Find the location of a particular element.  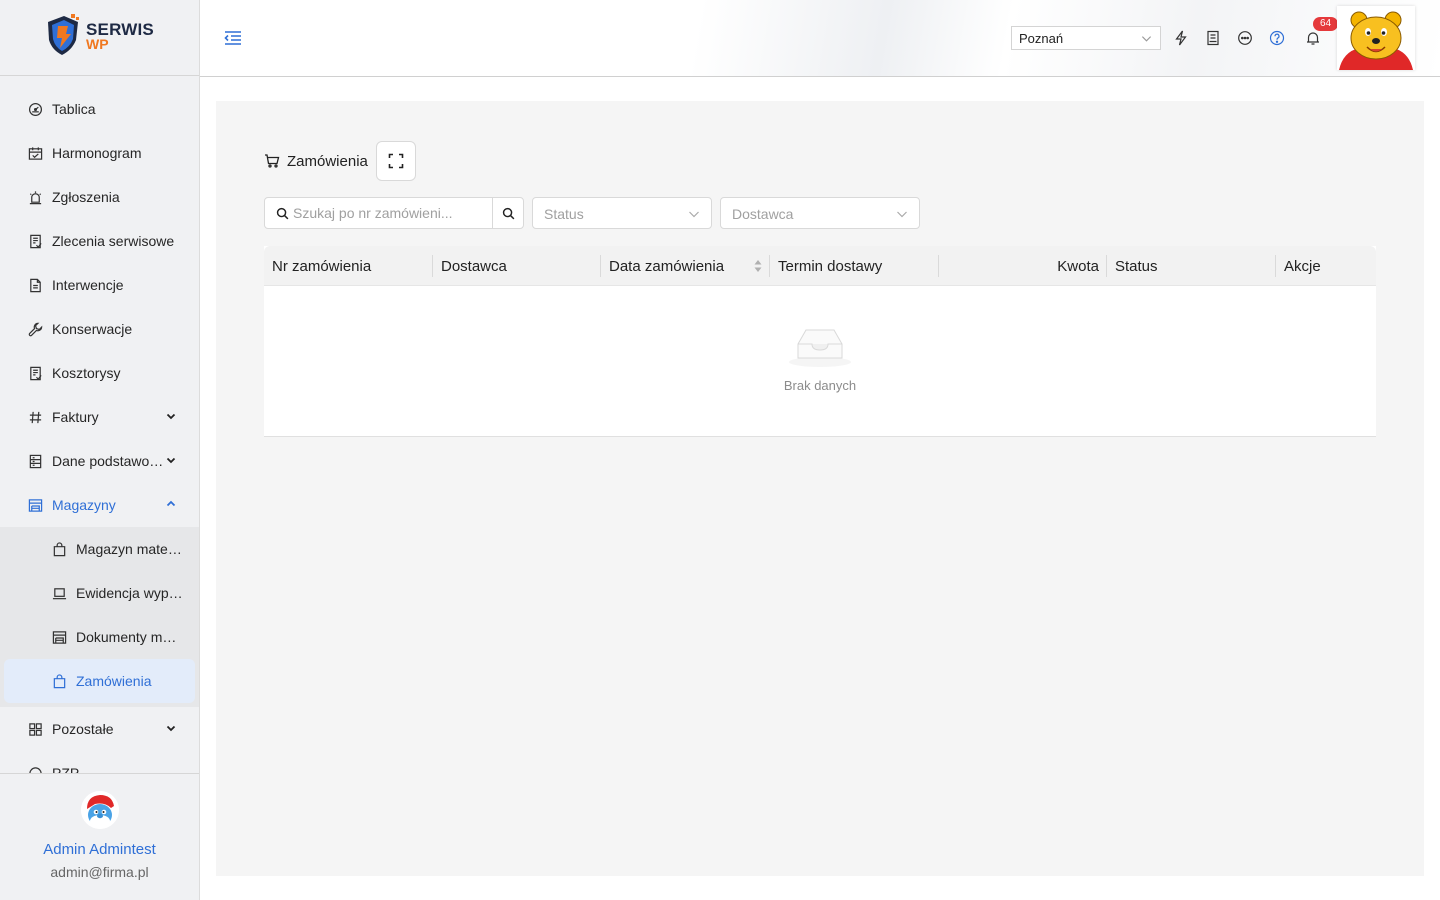

help-icon is located at coordinates (1277, 38).